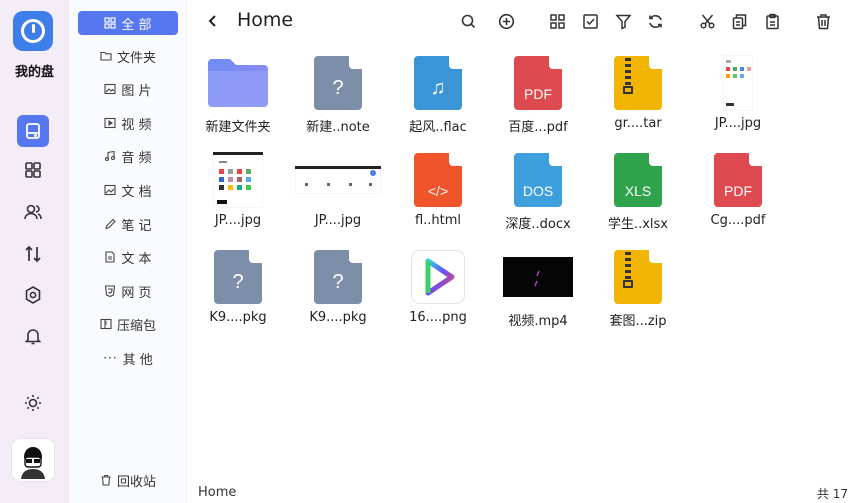  What do you see at coordinates (110, 23) in the screenshot?
I see `grid-icon` at bounding box center [110, 23].